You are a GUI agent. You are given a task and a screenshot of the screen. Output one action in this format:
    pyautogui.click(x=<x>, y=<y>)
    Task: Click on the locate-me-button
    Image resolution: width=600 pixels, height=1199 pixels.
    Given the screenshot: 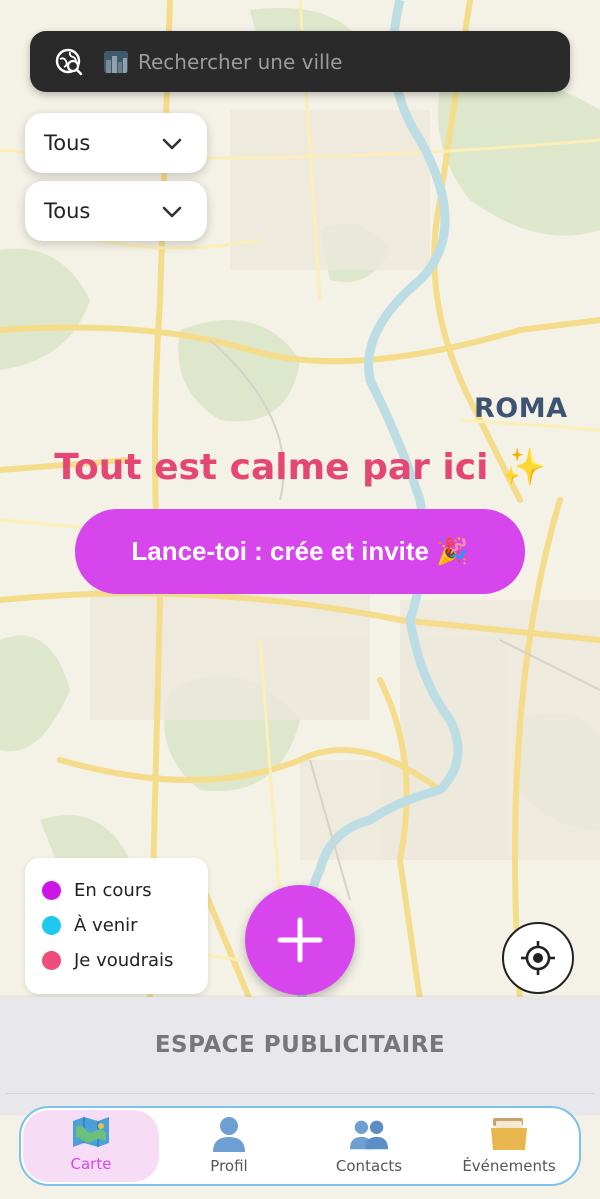 What is the action you would take?
    pyautogui.click(x=538, y=958)
    